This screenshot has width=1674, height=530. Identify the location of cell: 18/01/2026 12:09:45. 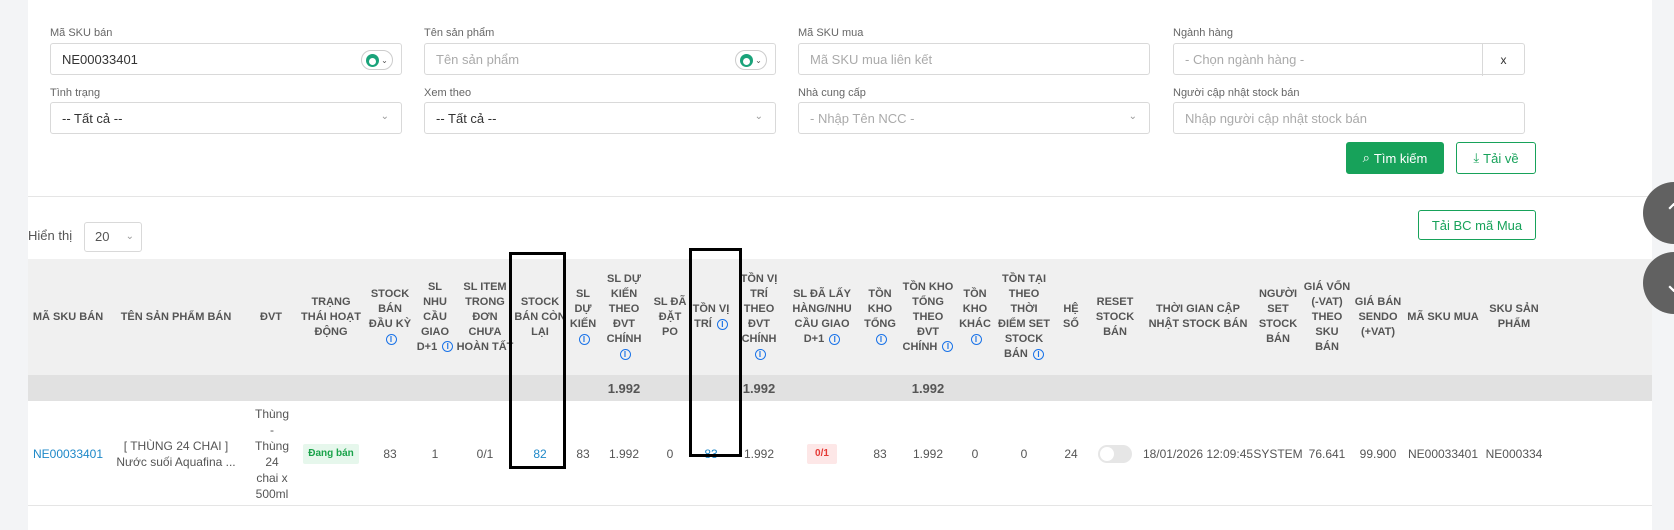
(1198, 453).